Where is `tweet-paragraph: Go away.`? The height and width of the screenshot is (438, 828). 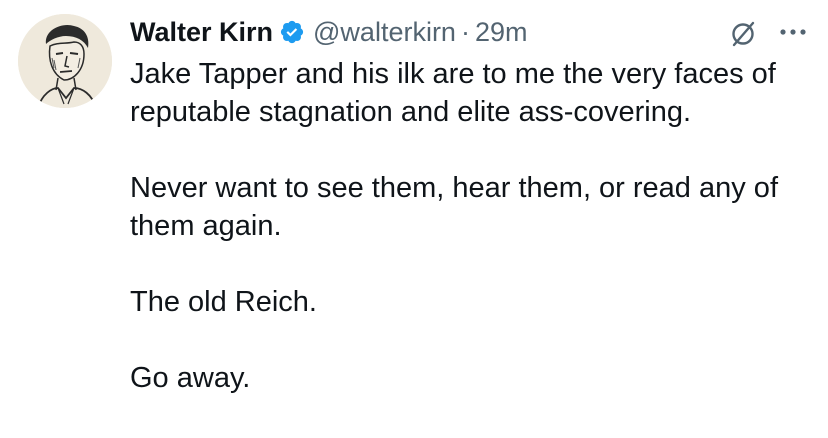
tweet-paragraph: Go away. is located at coordinates (190, 378).